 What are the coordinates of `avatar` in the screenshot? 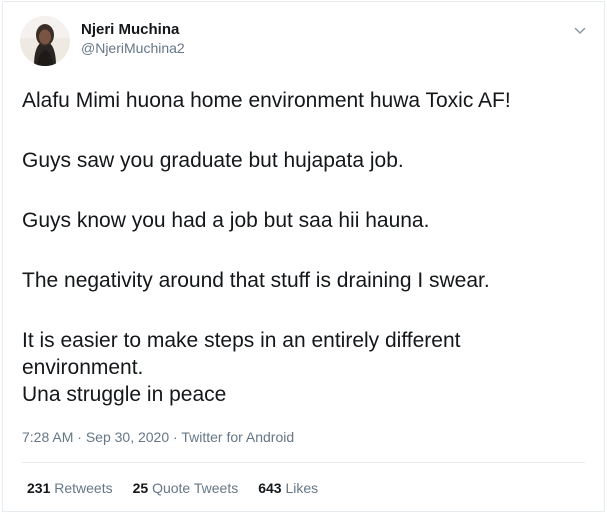 It's located at (45, 41).